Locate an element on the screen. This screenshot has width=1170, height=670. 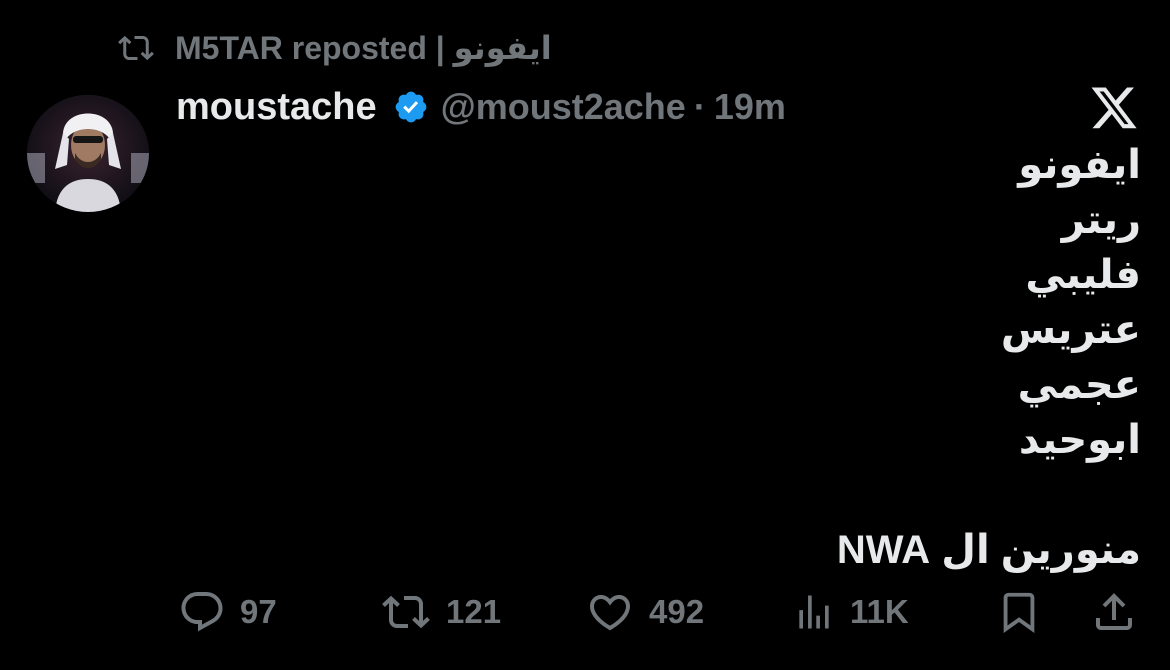
tweet-line: عتريس is located at coordinates (1070, 330).